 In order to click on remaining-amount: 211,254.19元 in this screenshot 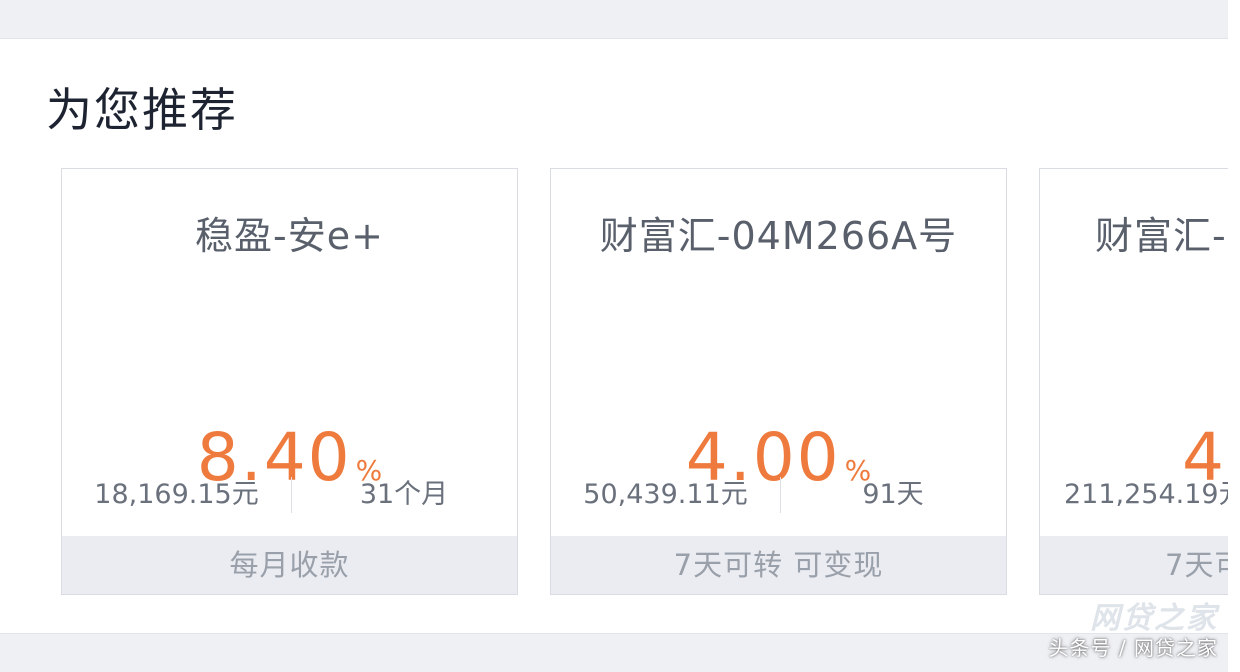, I will do `click(1146, 494)`.